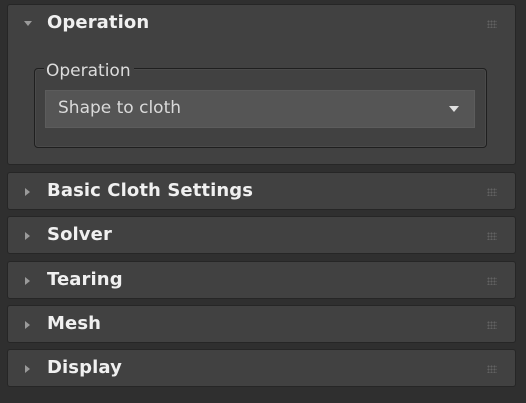 This screenshot has width=526, height=403. What do you see at coordinates (454, 109) in the screenshot?
I see `dropdown-arrow-icon` at bounding box center [454, 109].